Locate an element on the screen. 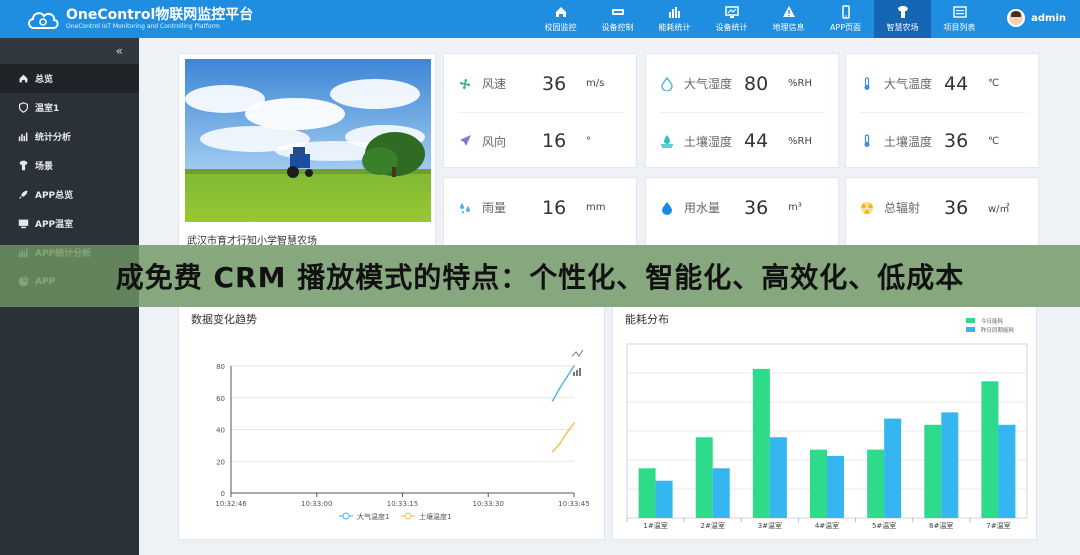 Image resolution: width=1080 pixels, height=555 pixels. farm-photo-card: 武汉市育才行知小学智慧农场 is located at coordinates (307, 151).